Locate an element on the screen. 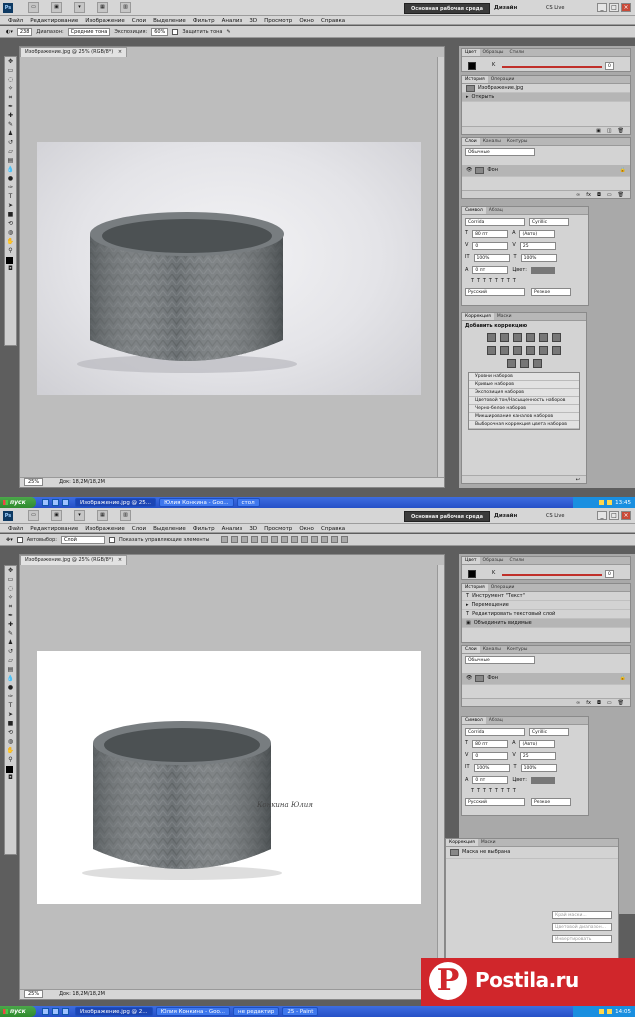 Image resolution: width=635 pixels, height=1017 pixels. brightness-icon is located at coordinates (491, 337).